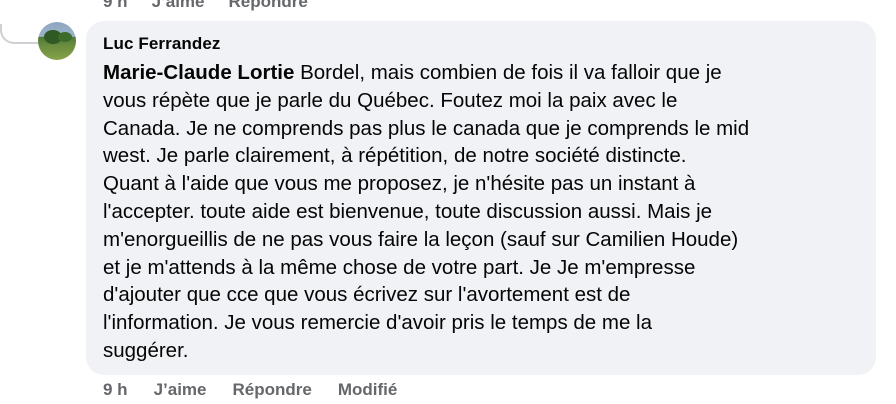  What do you see at coordinates (205, 6) in the screenshot?
I see `previous-comment-actions: 9 h J’aime Répondre` at bounding box center [205, 6].